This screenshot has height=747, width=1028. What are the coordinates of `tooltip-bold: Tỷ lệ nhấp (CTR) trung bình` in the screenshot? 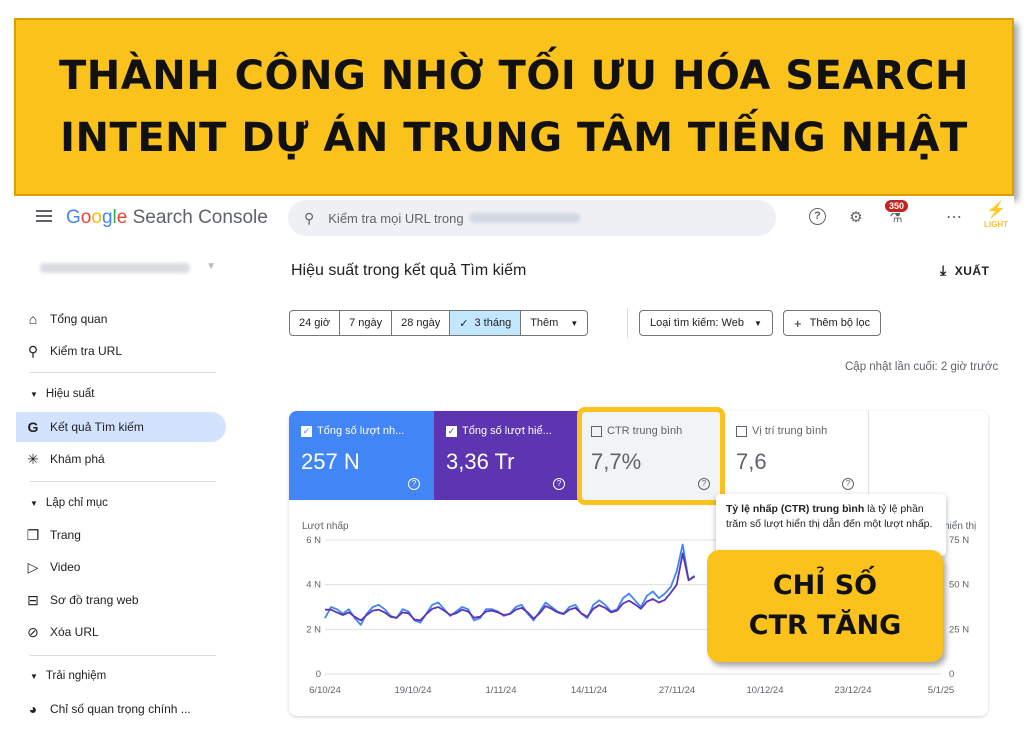 It's located at (795, 509).